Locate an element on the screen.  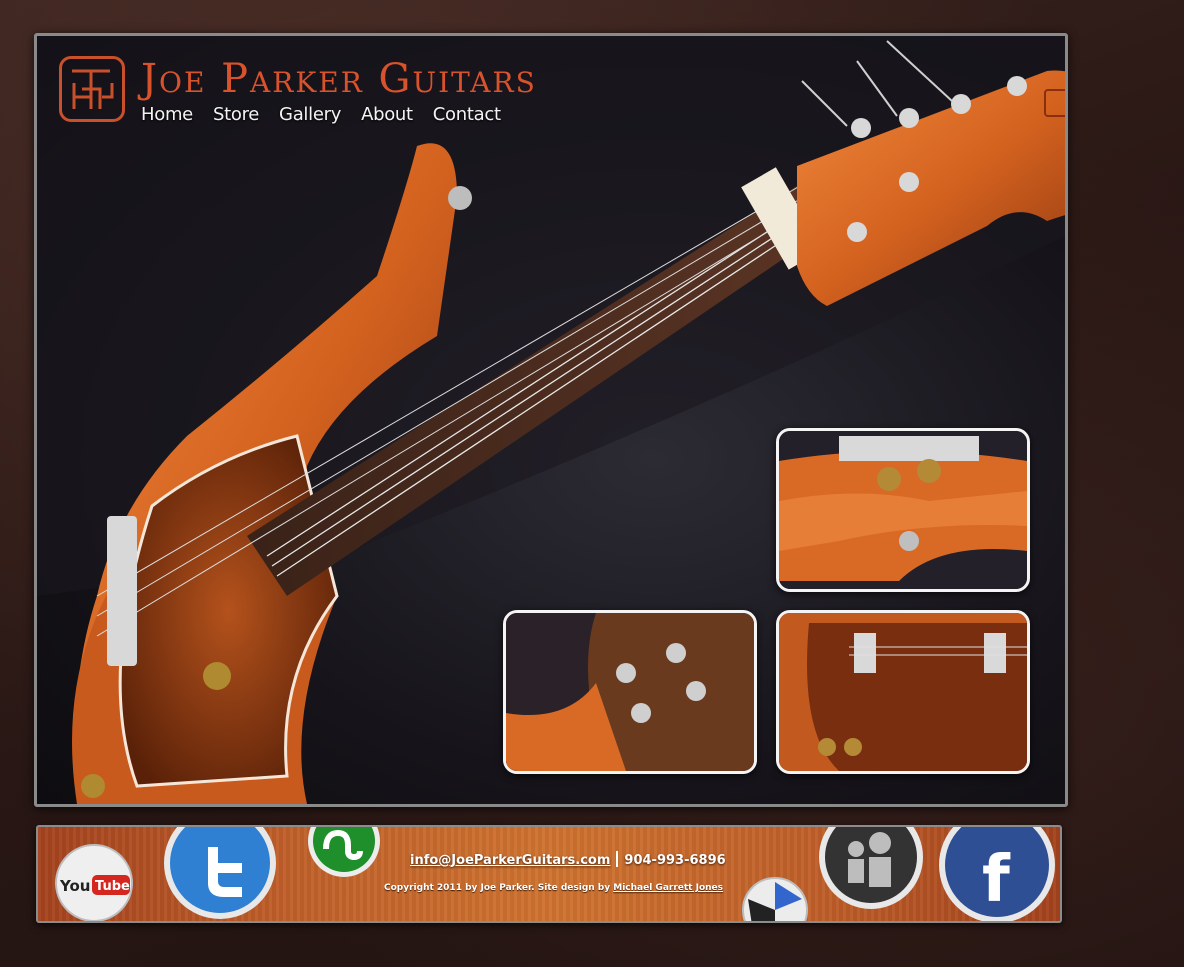
contact-line: info@JoeParkerGuitars.com 904-993-6896 is located at coordinates (568, 859).